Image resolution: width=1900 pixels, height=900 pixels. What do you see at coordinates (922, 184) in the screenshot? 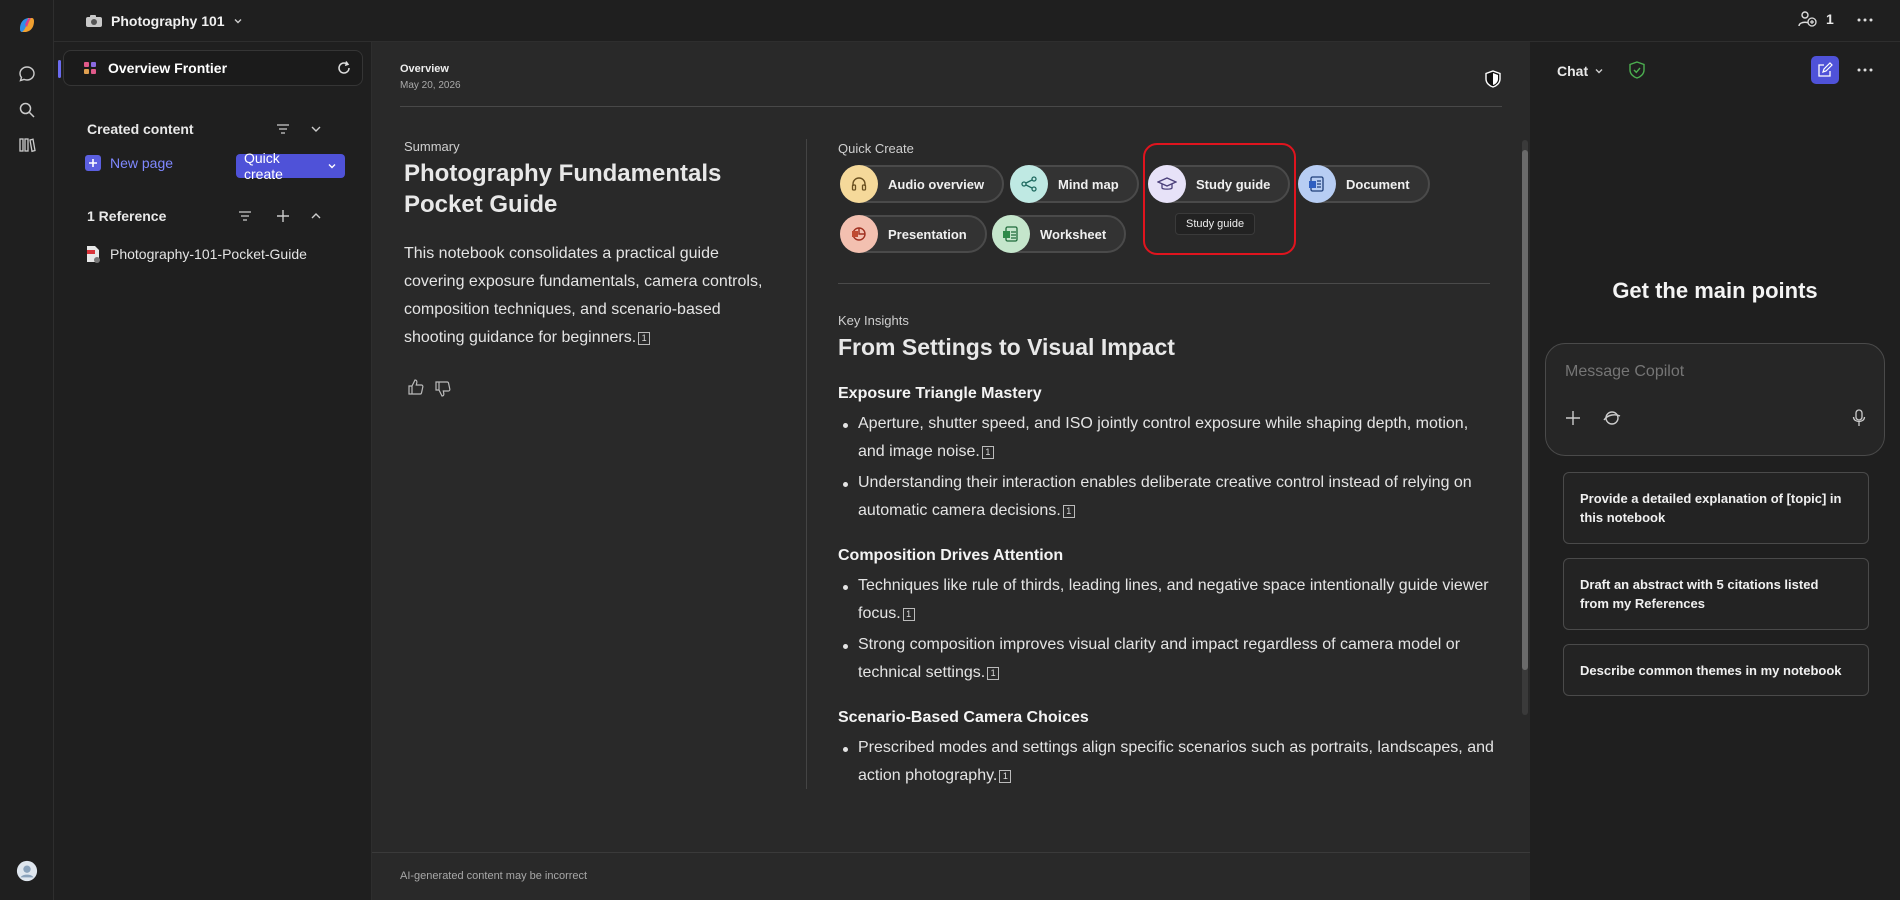
I see `audio-overview-chip: Audio overview` at bounding box center [922, 184].